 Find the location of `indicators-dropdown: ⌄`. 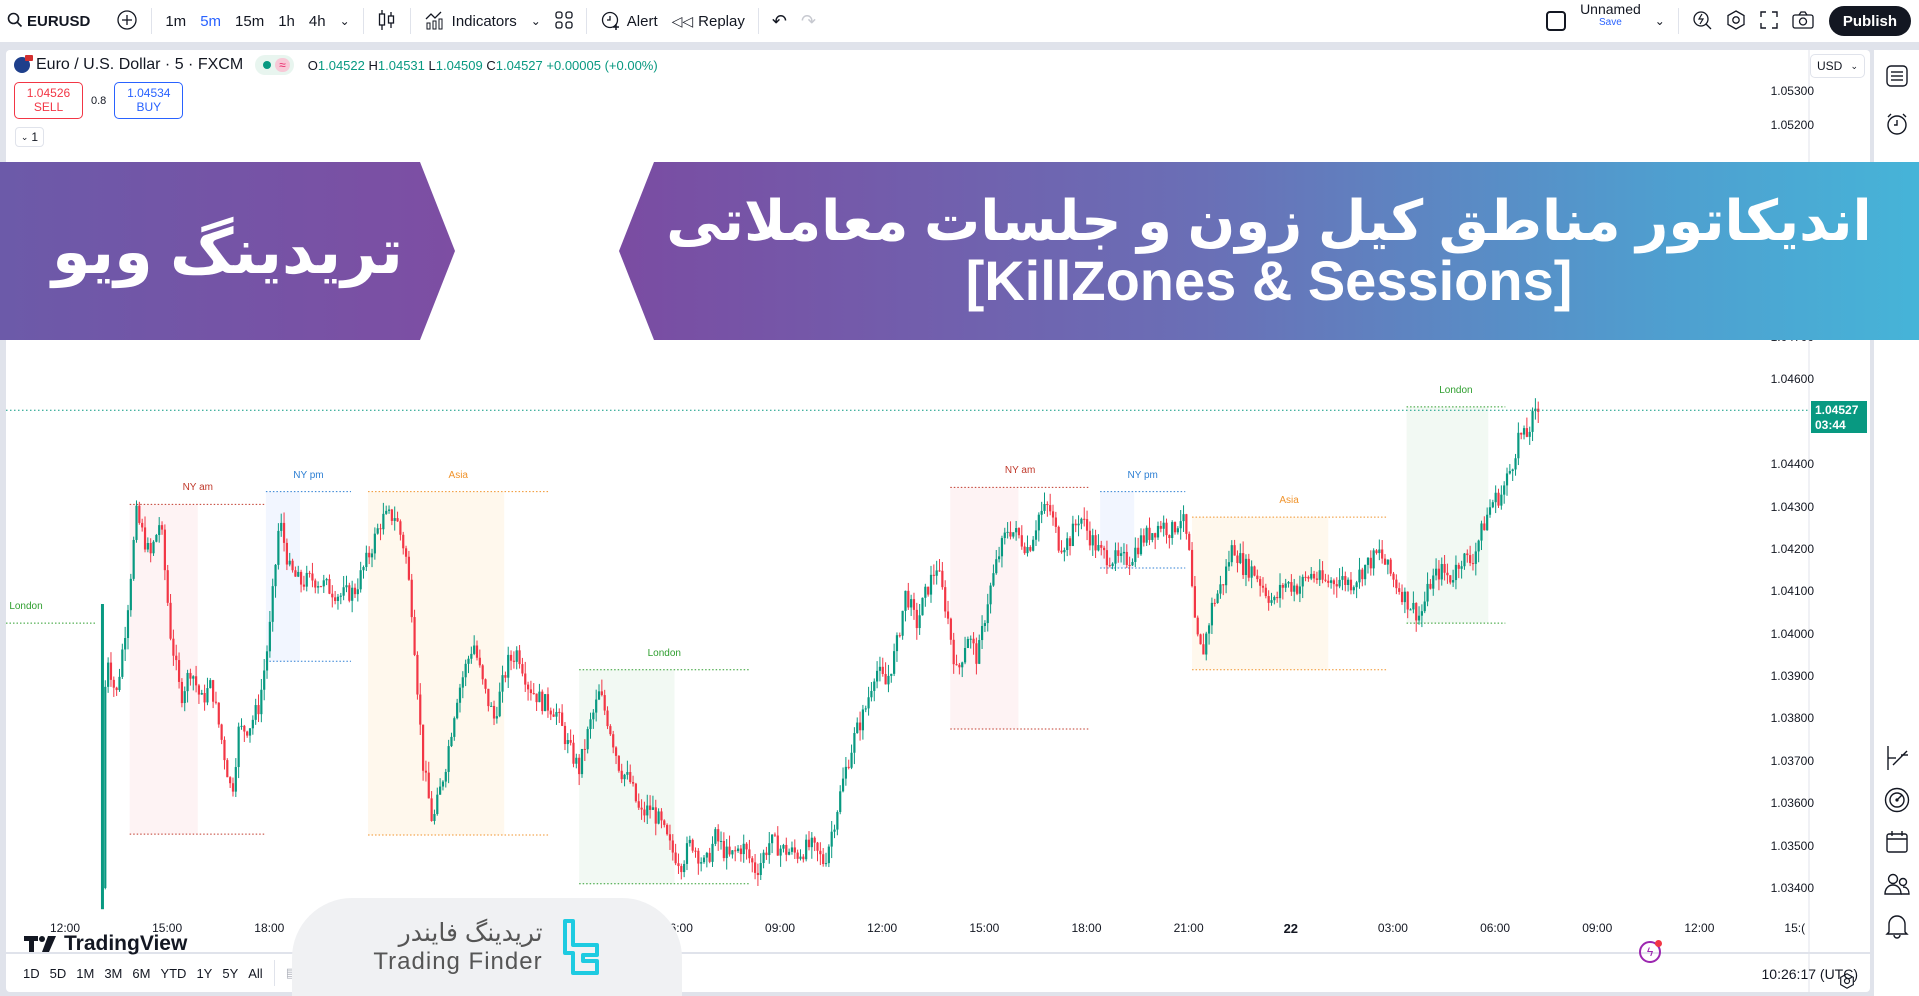

indicators-dropdown: ⌄ is located at coordinates (536, 21).